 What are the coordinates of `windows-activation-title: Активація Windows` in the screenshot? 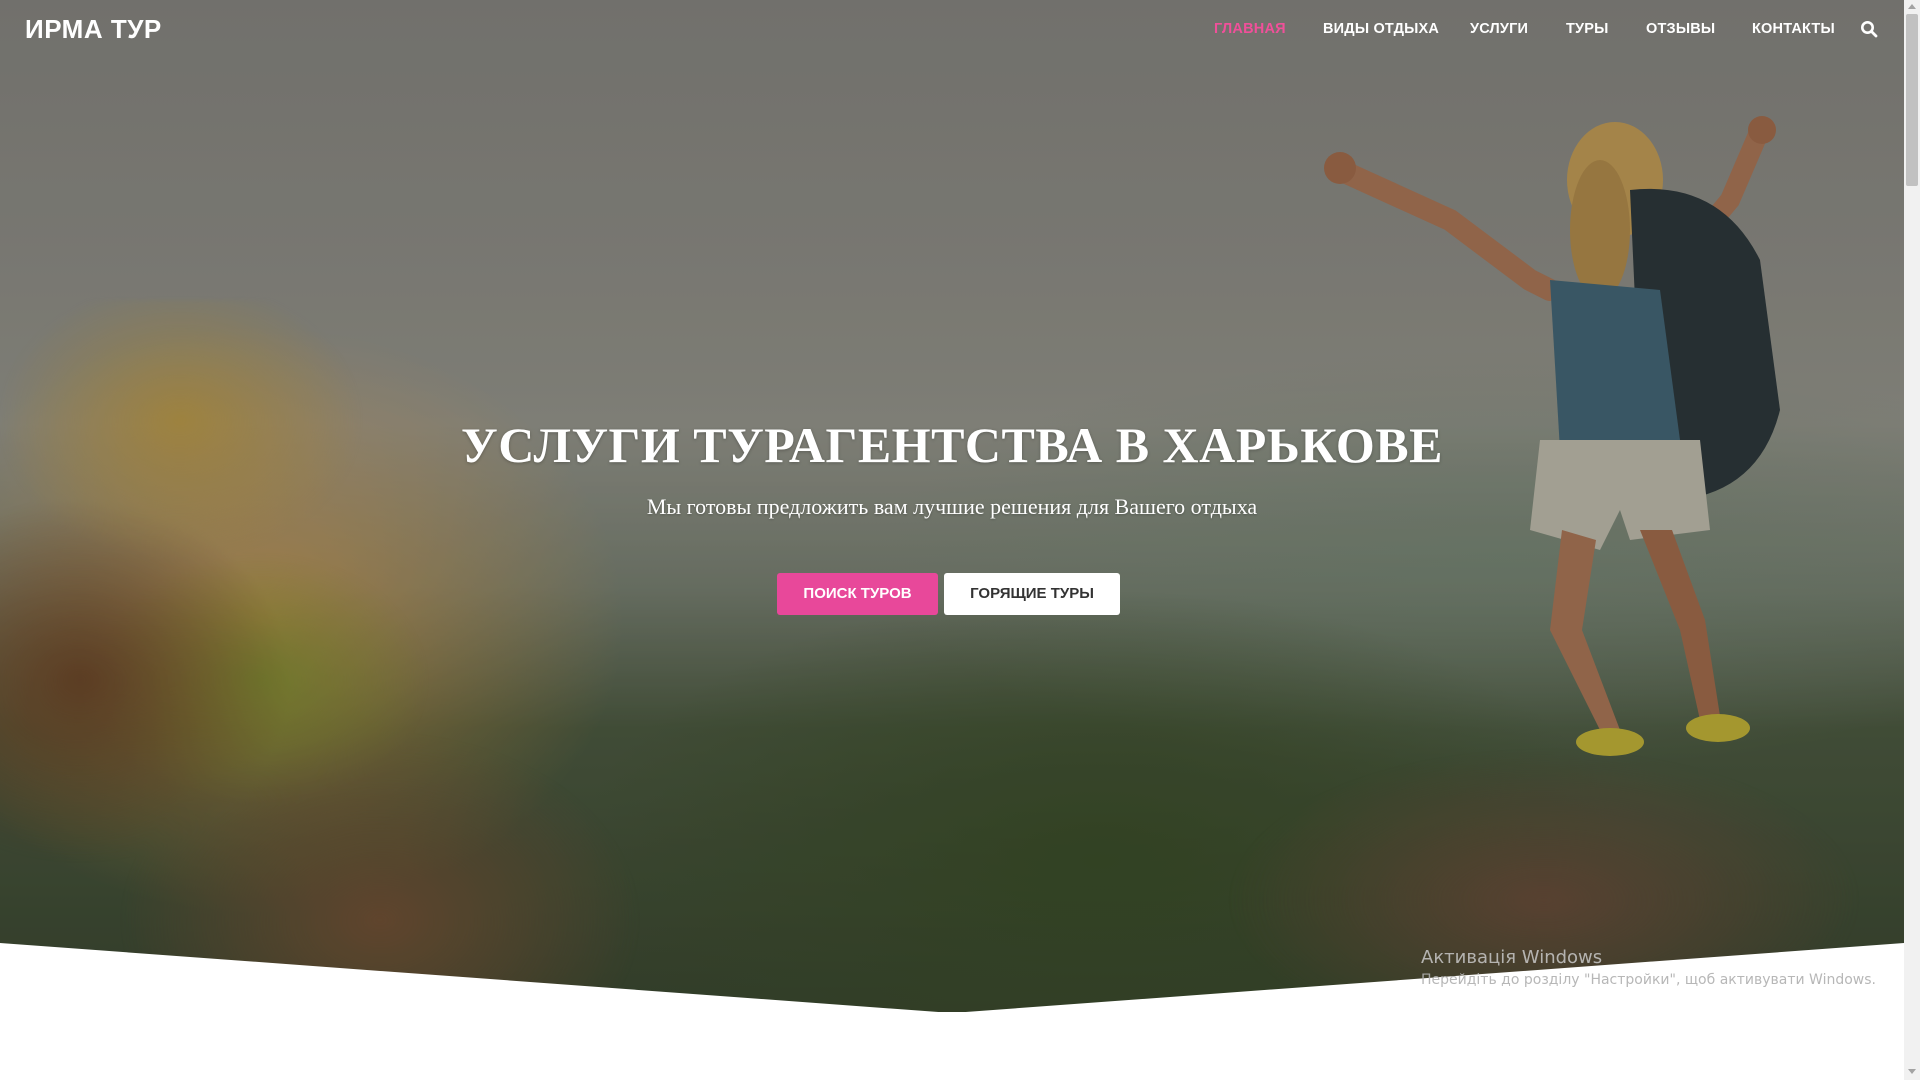 It's located at (1512, 957).